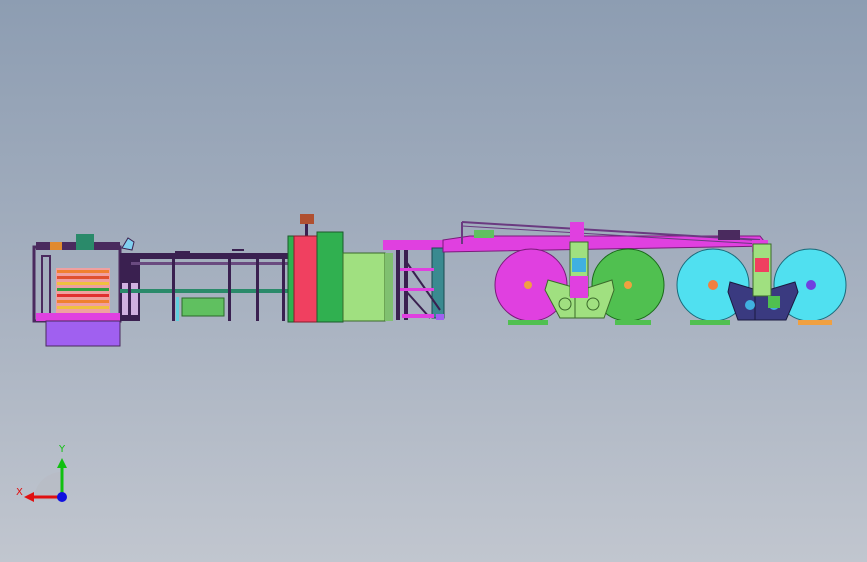 The width and height of the screenshot is (867, 562). I want to click on y-axis-label: Y, so click(62, 449).